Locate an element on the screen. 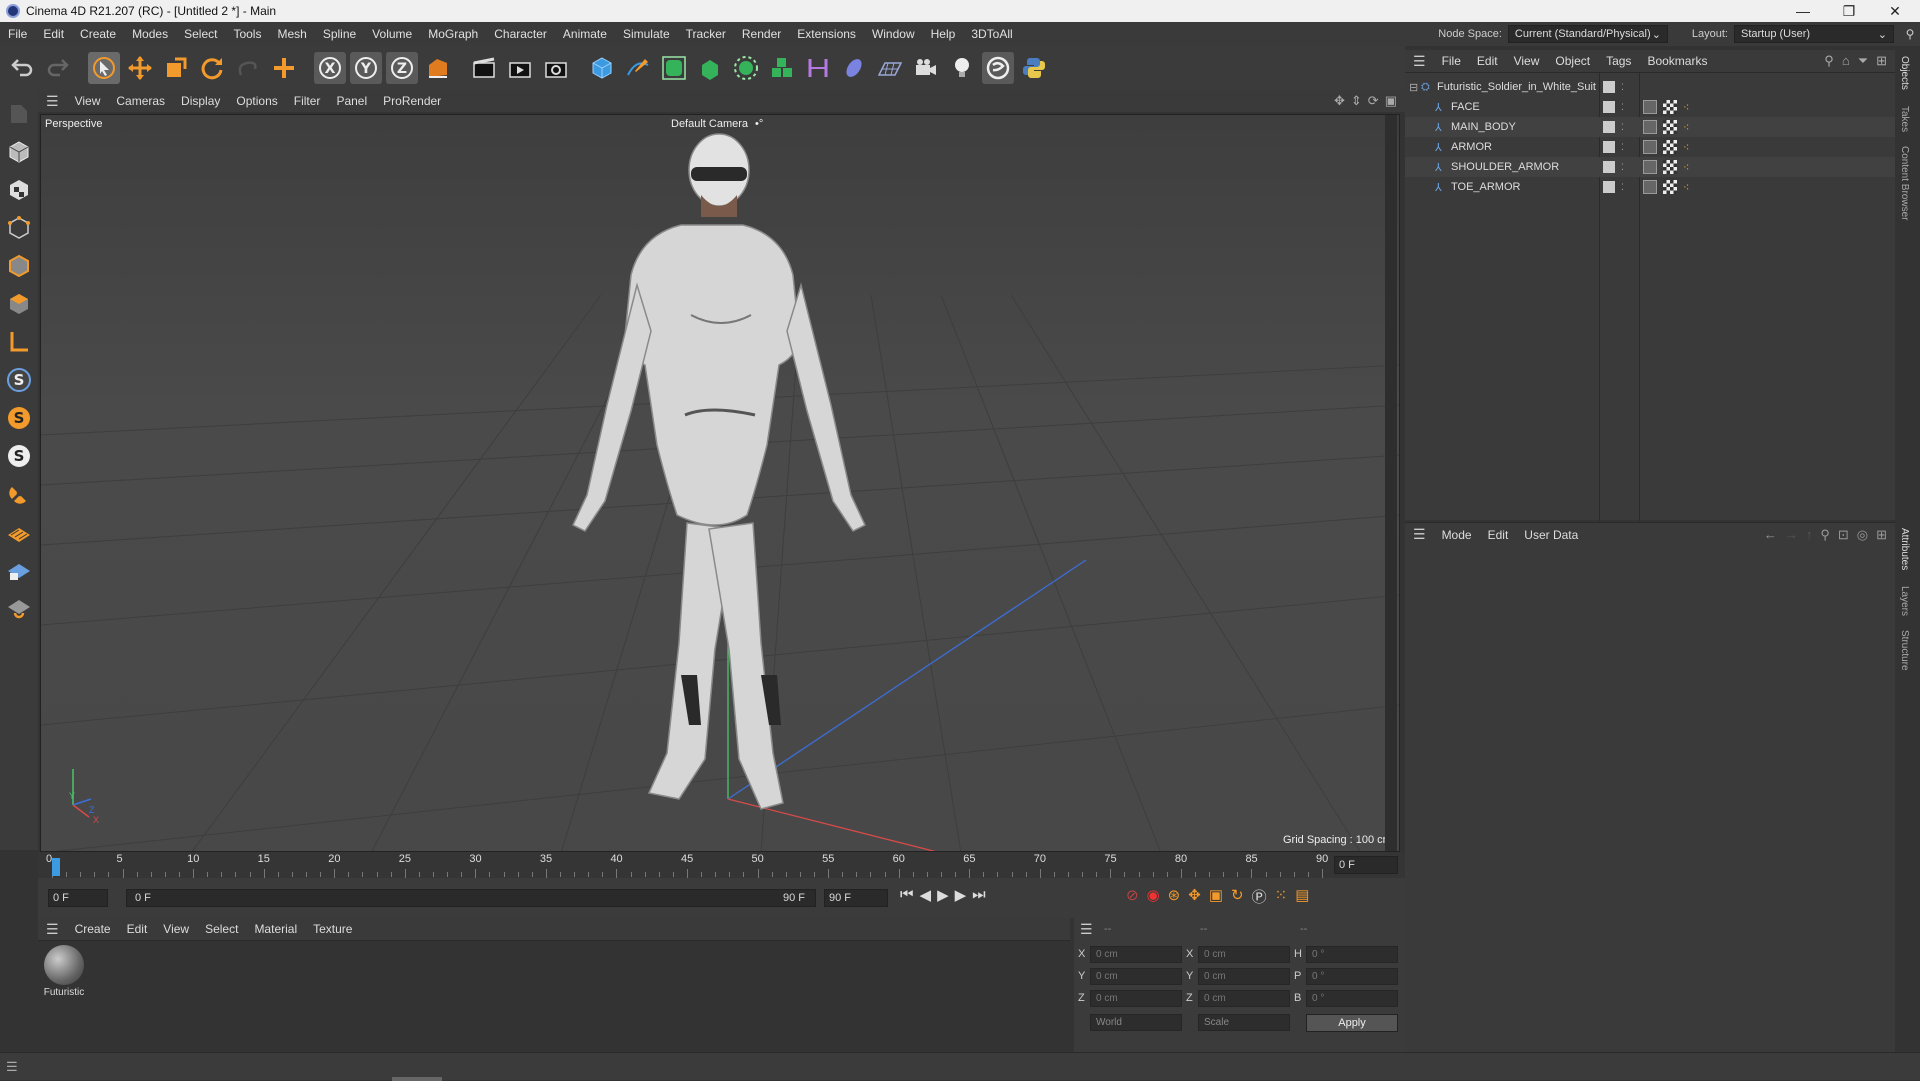 The image size is (1920, 1081). menu-file: File is located at coordinates (17, 34).